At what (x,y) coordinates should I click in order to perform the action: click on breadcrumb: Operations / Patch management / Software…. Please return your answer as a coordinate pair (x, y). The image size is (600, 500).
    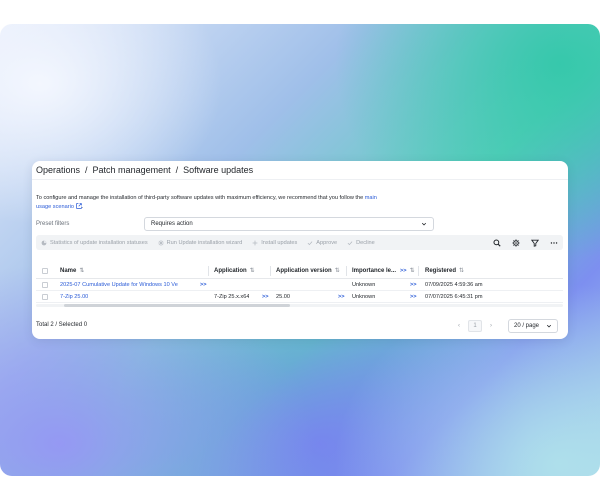
    Looking at the image, I should click on (144, 170).